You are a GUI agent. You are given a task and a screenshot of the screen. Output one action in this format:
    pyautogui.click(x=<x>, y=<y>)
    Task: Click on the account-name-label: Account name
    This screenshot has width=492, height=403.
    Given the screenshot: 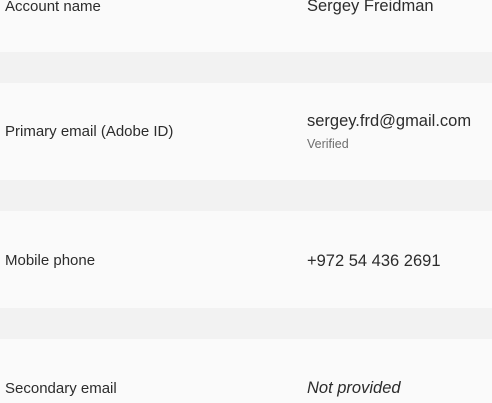 What is the action you would take?
    pyautogui.click(x=53, y=7)
    